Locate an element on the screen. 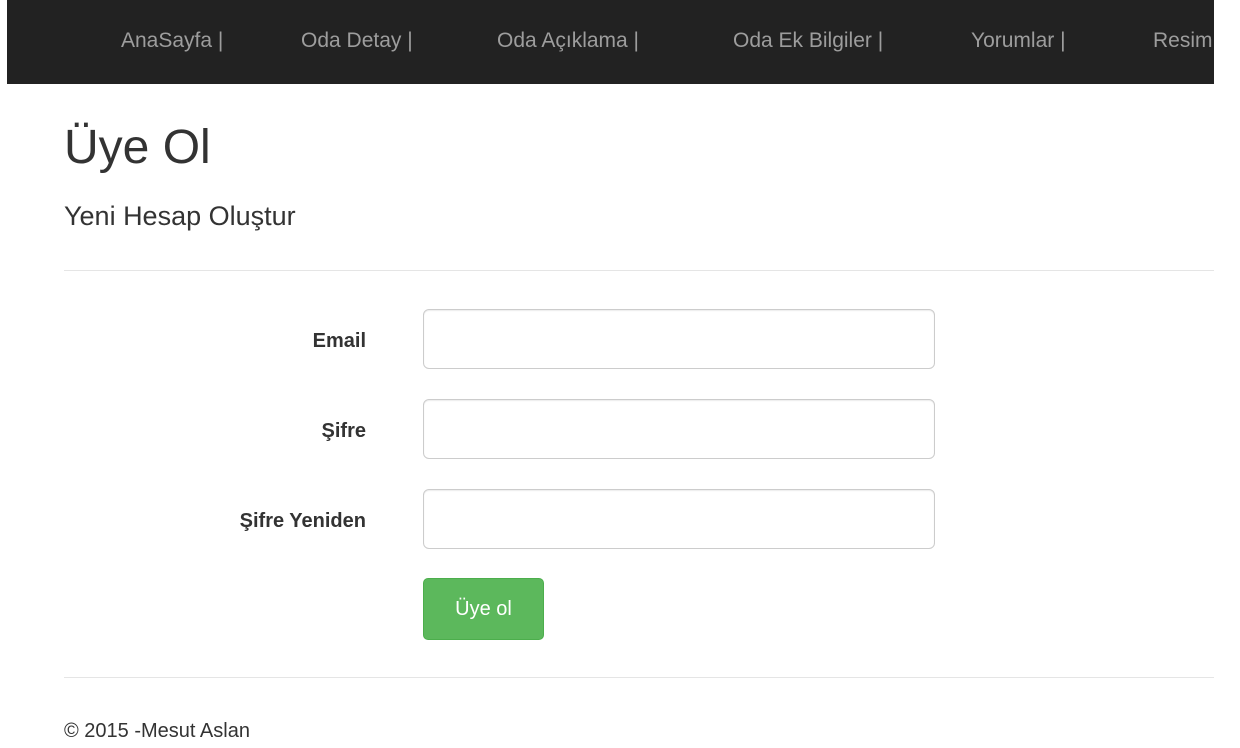 This screenshot has width=1240, height=748. page-title: Üye Ol is located at coordinates (137, 147).